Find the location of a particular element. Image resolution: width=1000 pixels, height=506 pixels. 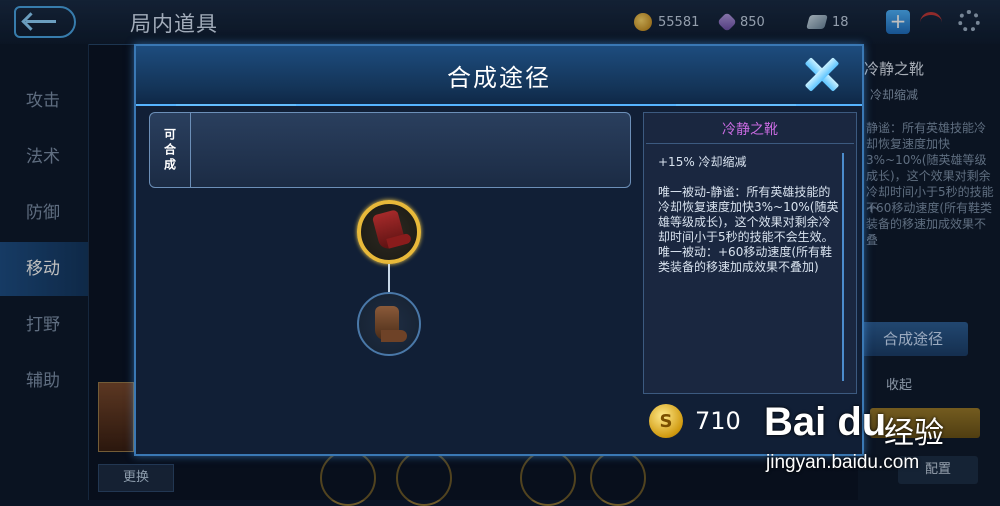

combinable-label: 可合成 is located at coordinates (170, 150).